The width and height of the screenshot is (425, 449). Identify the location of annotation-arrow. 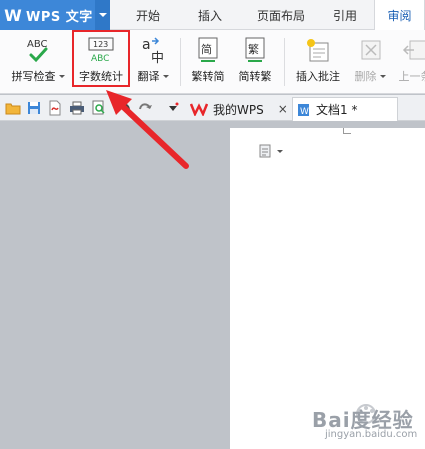
(147, 129).